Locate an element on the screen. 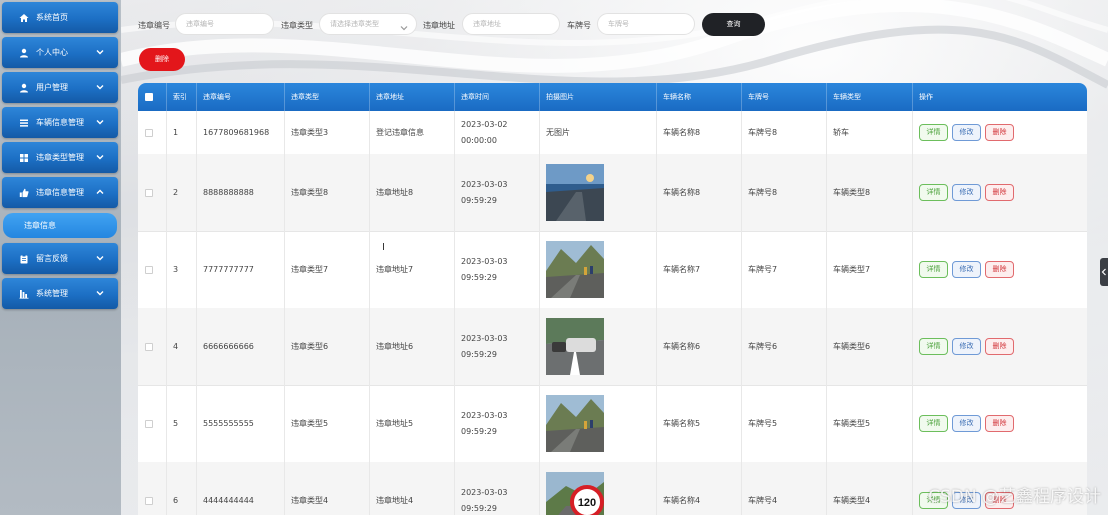  sidebar-item-feedback: 留言反馈 is located at coordinates (60, 258).